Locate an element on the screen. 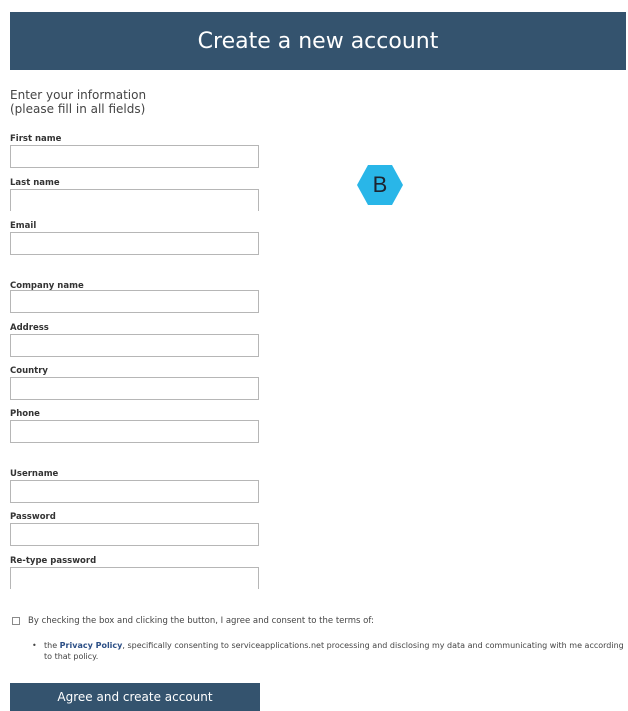 The height and width of the screenshot is (711, 628). email-label: Email is located at coordinates (23, 226).